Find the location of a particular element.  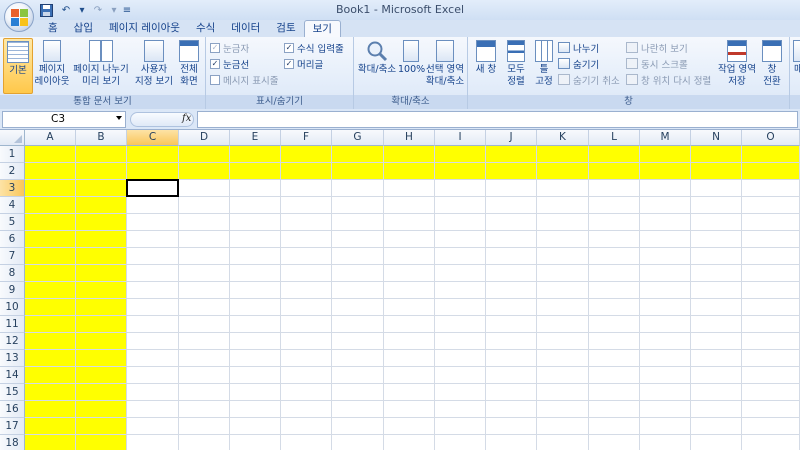

cell-e10 is located at coordinates (255, 307).